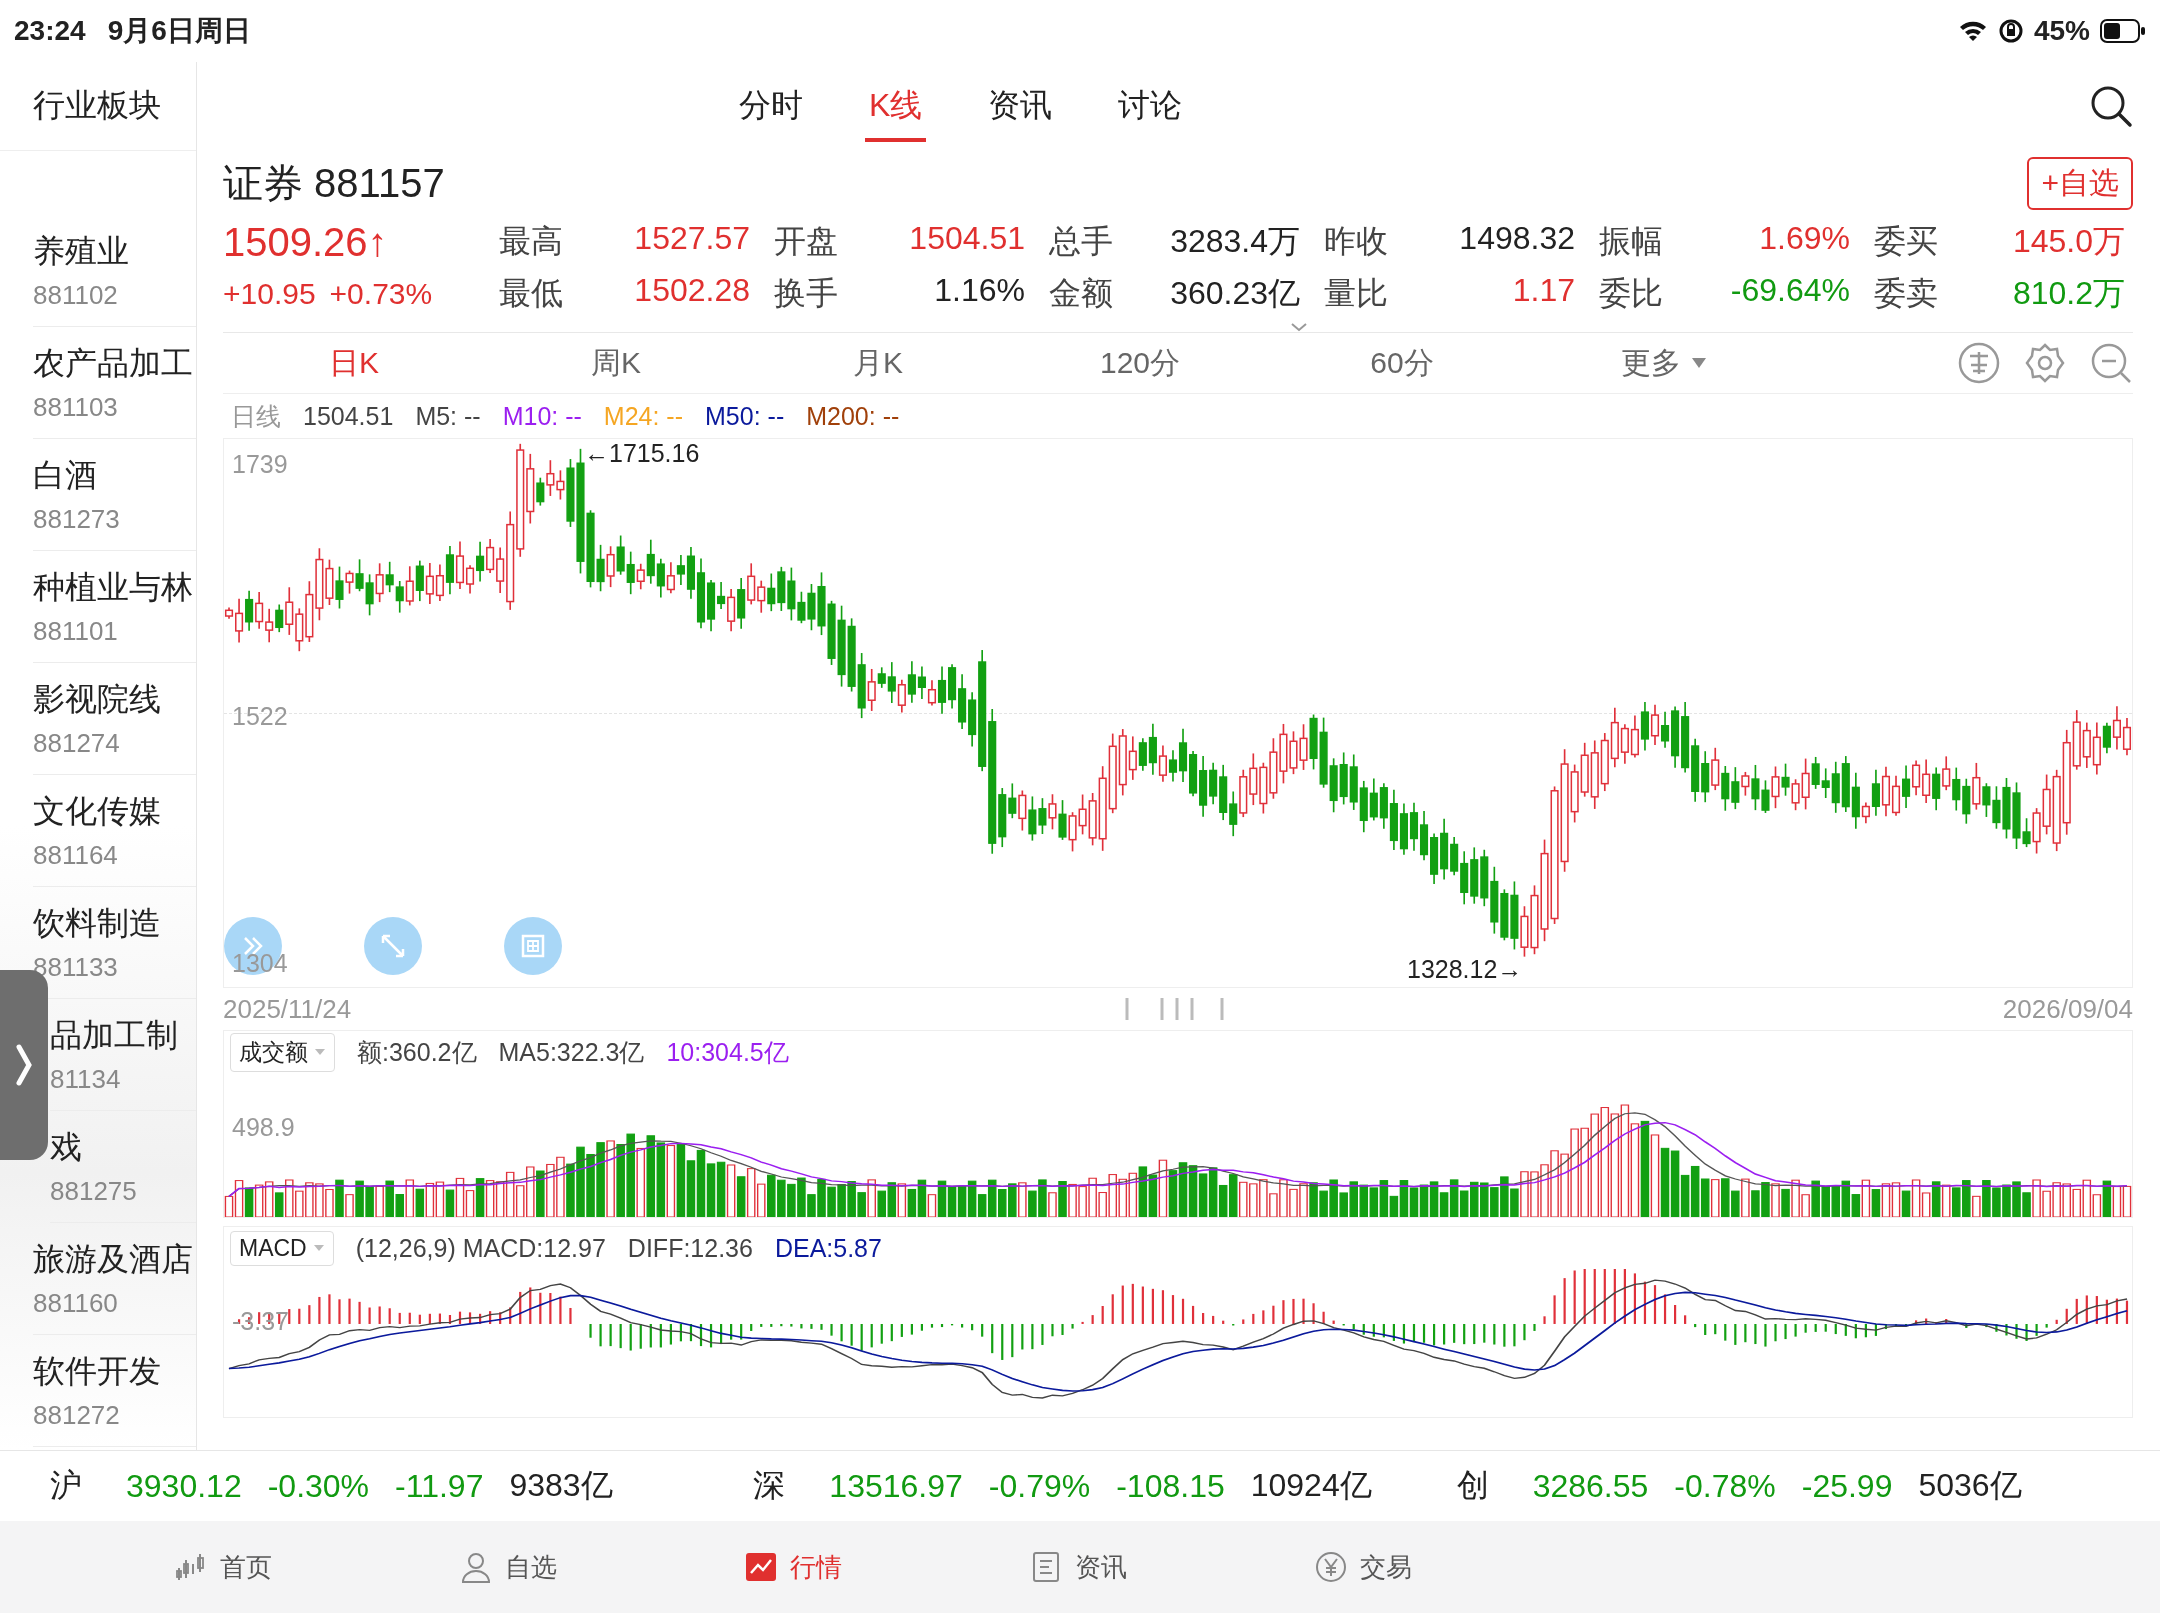 The height and width of the screenshot is (1620, 2160). I want to click on add-watchlist-button: +自选, so click(2080, 183).